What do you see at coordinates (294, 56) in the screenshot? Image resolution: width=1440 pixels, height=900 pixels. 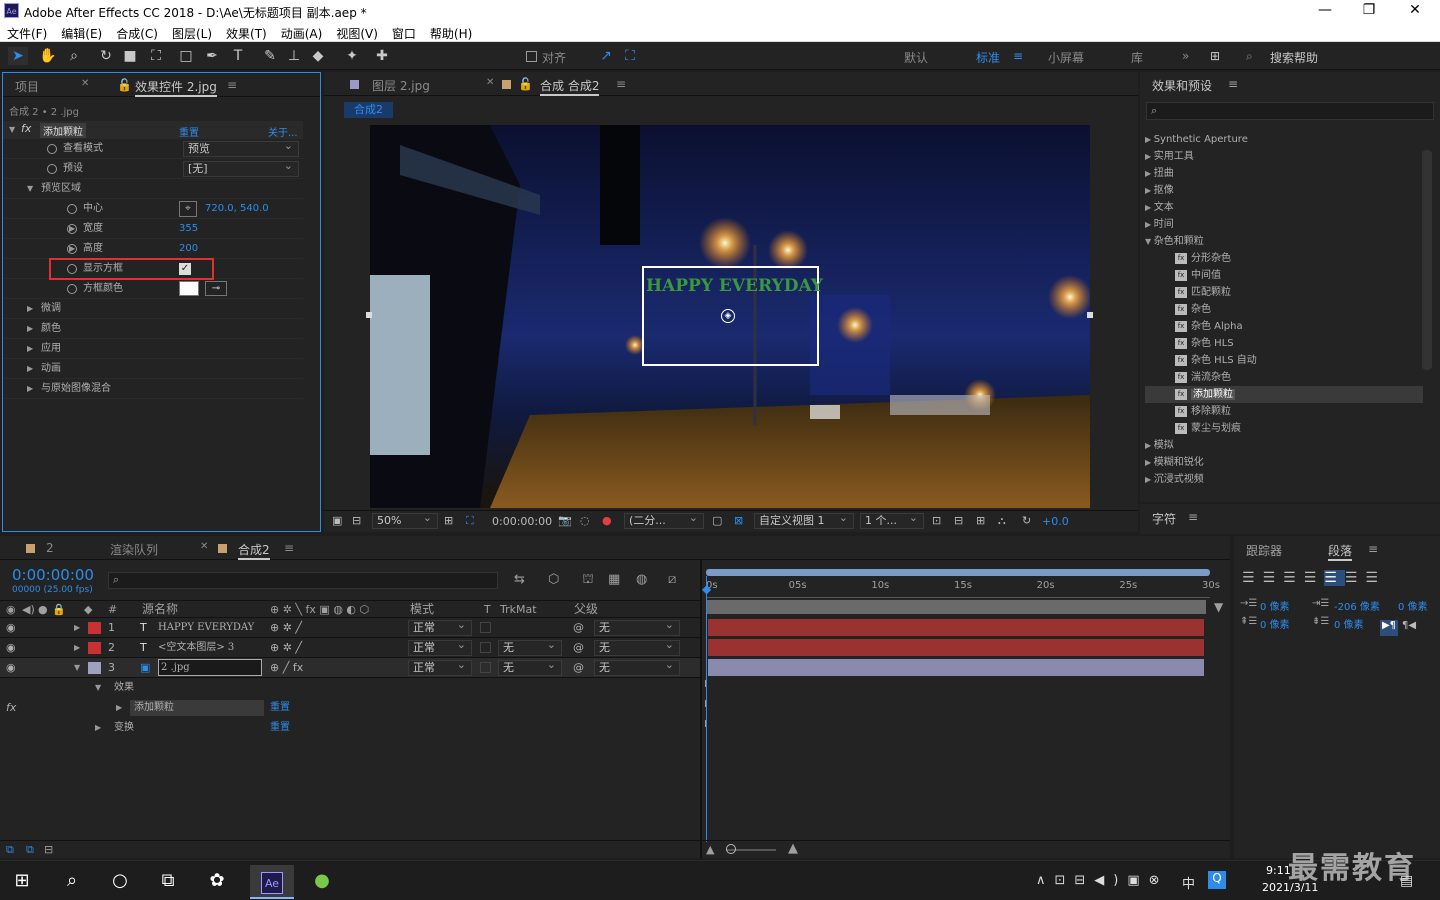 I see `clone-tool-icon: ⊥` at bounding box center [294, 56].